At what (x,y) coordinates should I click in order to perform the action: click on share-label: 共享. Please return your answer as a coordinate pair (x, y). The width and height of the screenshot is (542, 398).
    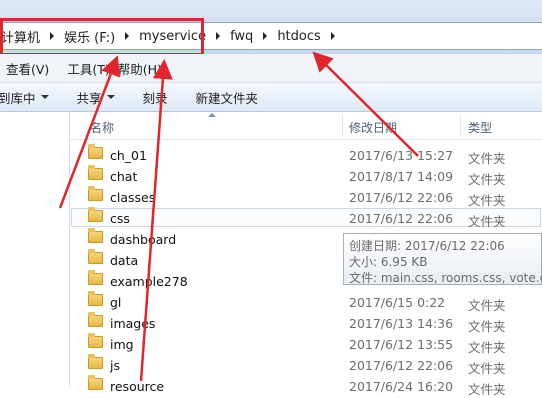
    Looking at the image, I should click on (89, 98).